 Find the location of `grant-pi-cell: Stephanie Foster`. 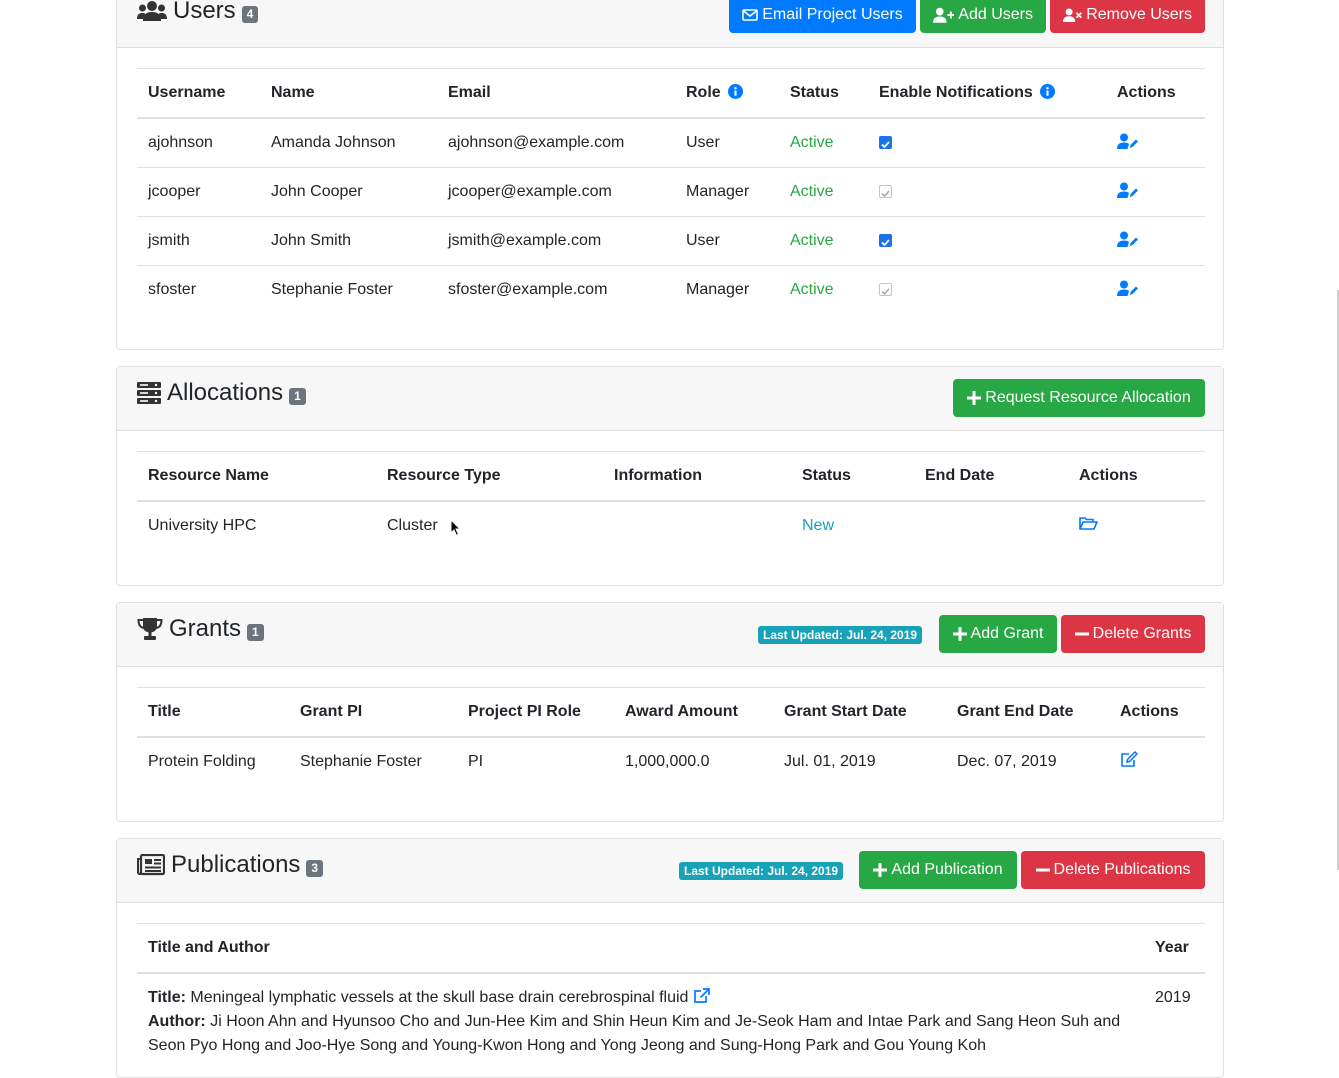

grant-pi-cell: Stephanie Foster is located at coordinates (361, 761).